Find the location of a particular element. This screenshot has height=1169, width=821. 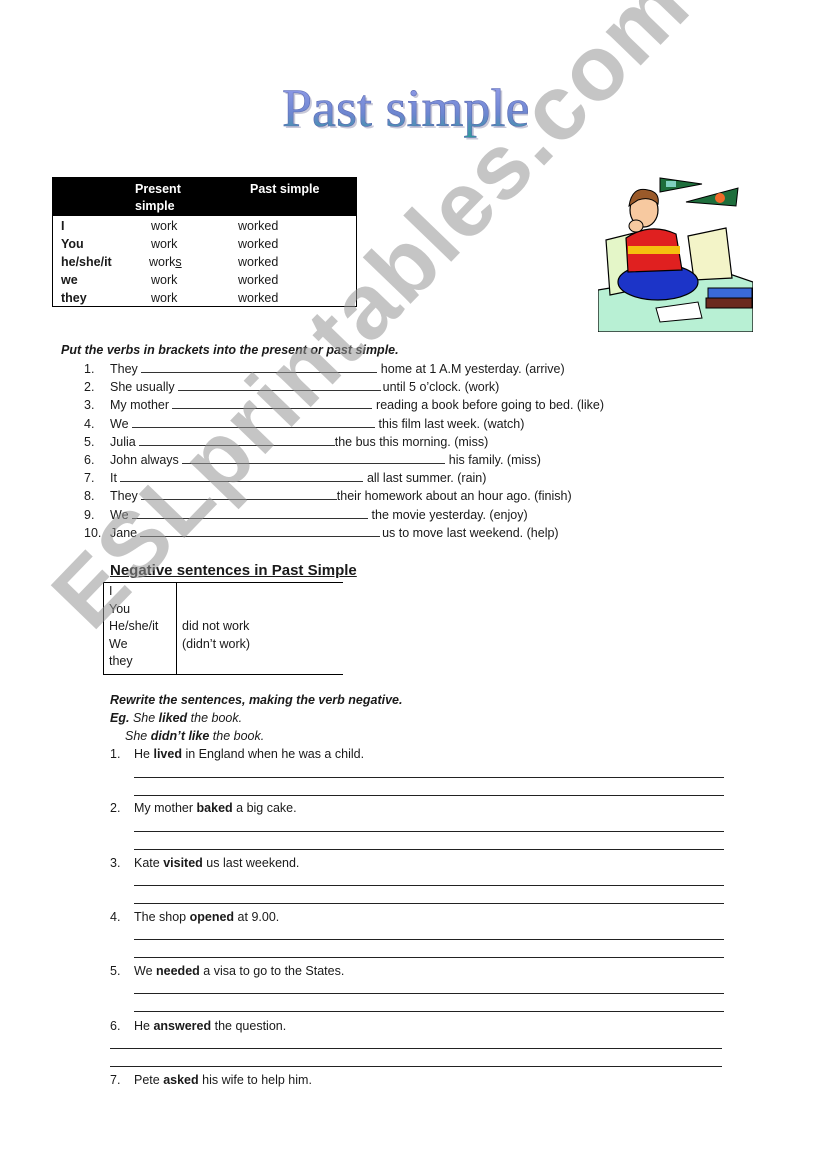

sentence-verb: visited is located at coordinates (183, 863).